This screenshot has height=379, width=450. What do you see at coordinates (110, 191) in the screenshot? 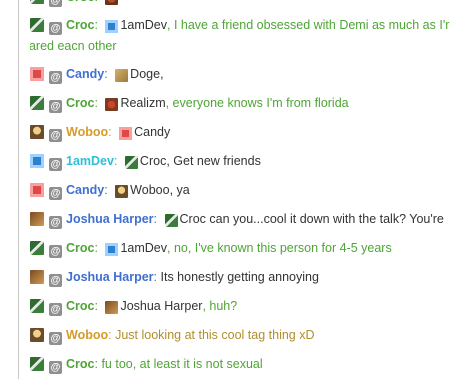
I see `message-row: @ Candy: Woboo, ya` at bounding box center [110, 191].